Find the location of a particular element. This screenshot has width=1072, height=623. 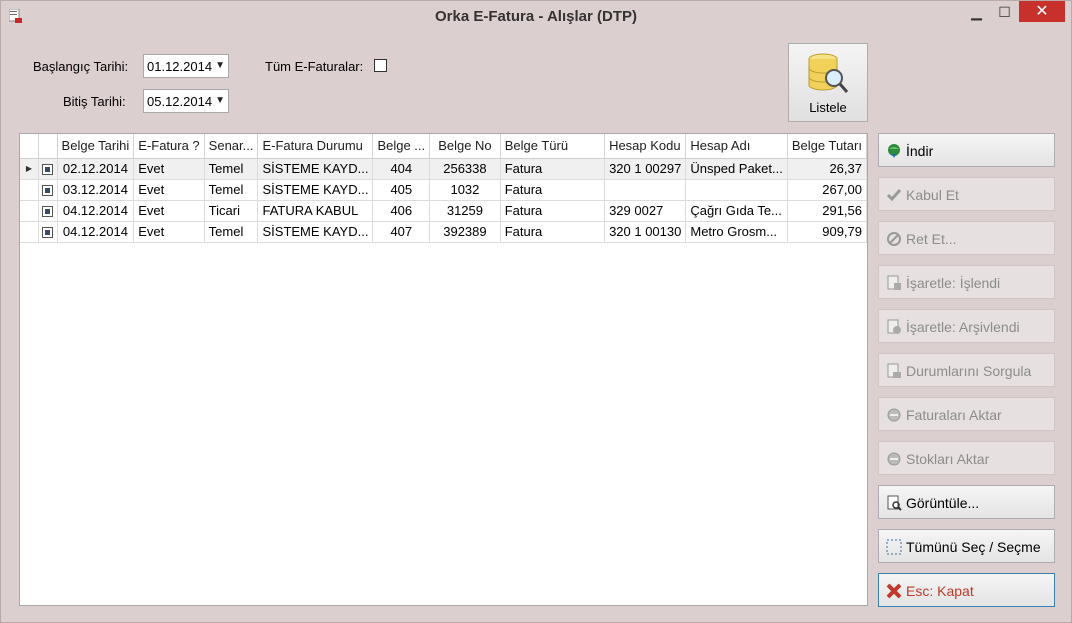

table-cell: 320 1 00297 is located at coordinates (645, 169).